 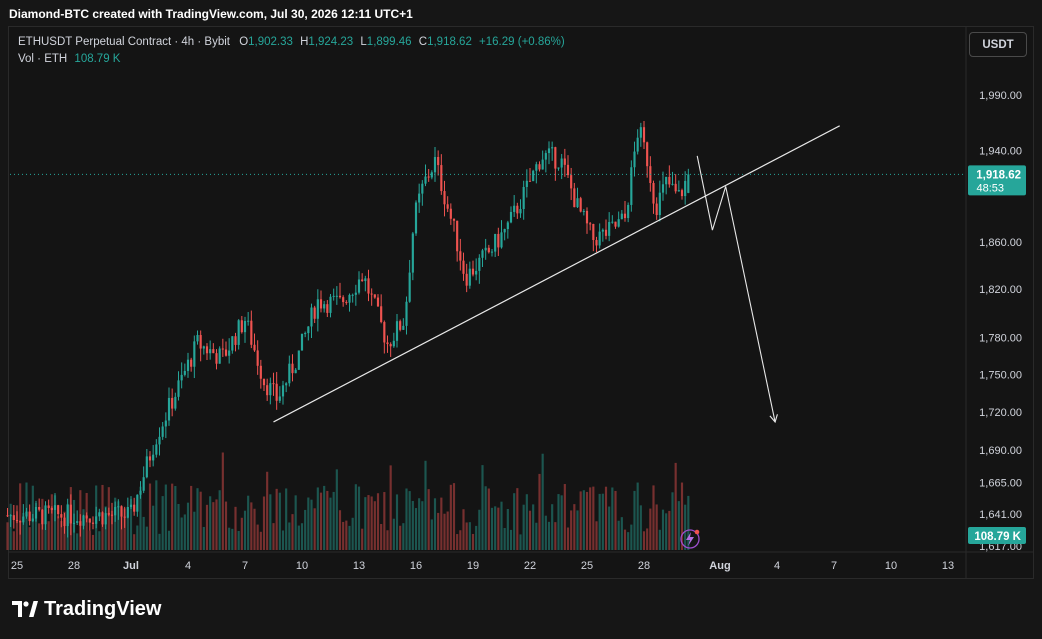 I want to click on volume-label: Vol · ETH, so click(x=42, y=59).